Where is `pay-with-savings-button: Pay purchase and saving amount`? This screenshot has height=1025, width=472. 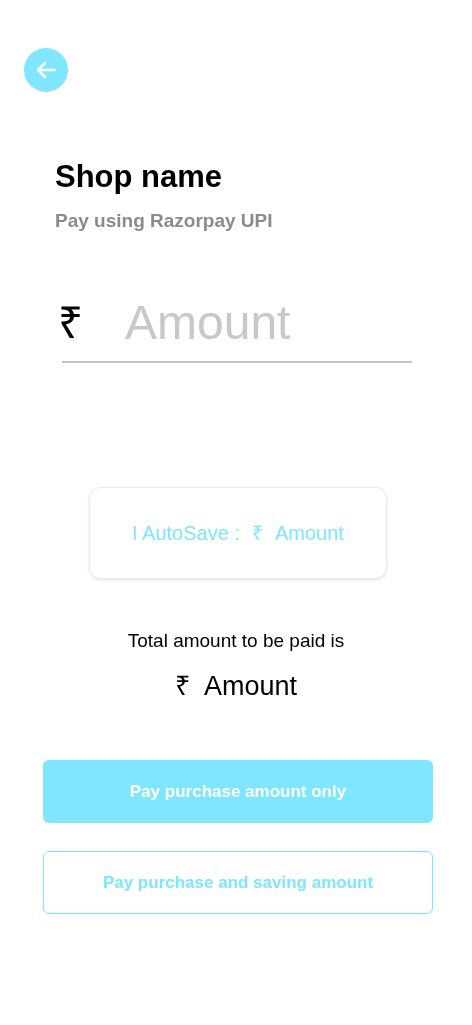 pay-with-savings-button: Pay purchase and saving amount is located at coordinates (238, 883).